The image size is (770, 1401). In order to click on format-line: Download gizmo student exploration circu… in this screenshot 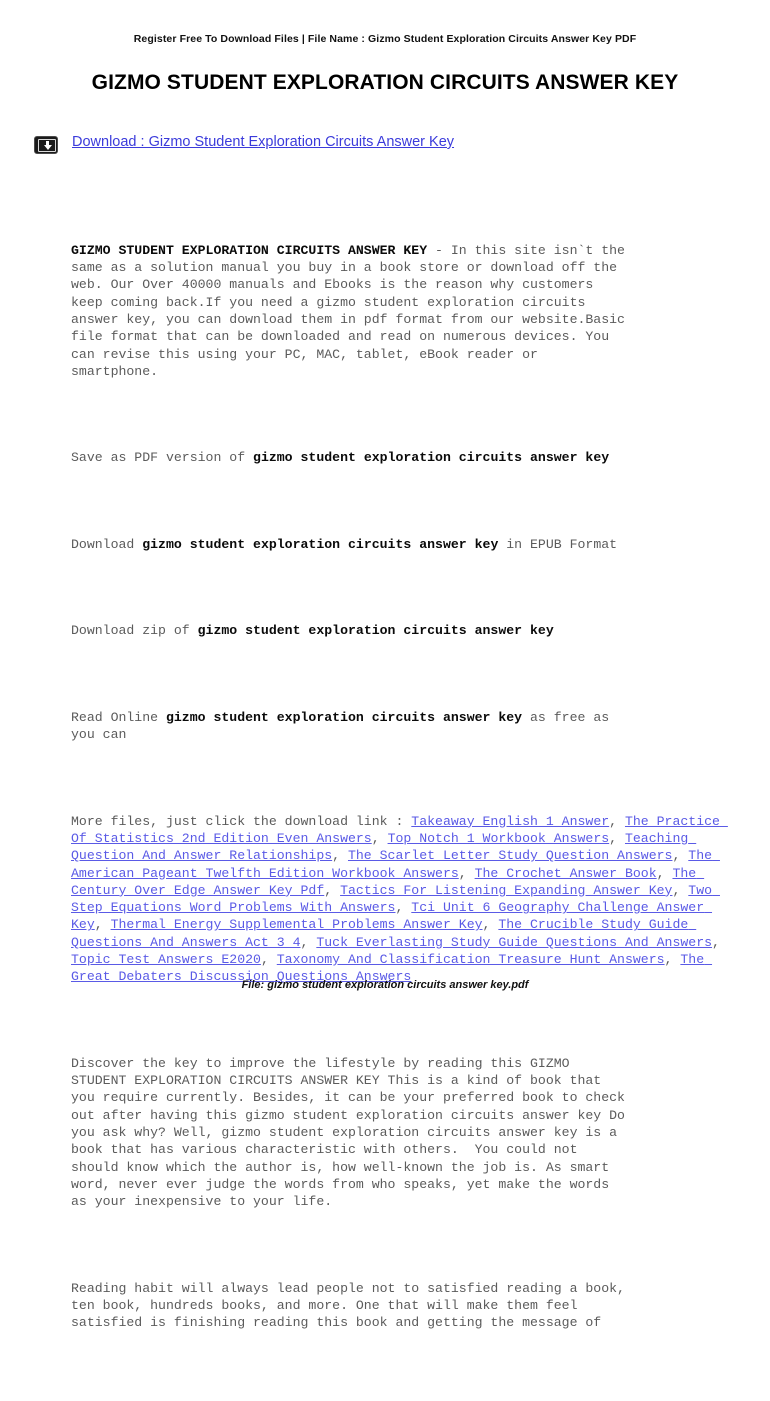, I will do `click(404, 544)`.